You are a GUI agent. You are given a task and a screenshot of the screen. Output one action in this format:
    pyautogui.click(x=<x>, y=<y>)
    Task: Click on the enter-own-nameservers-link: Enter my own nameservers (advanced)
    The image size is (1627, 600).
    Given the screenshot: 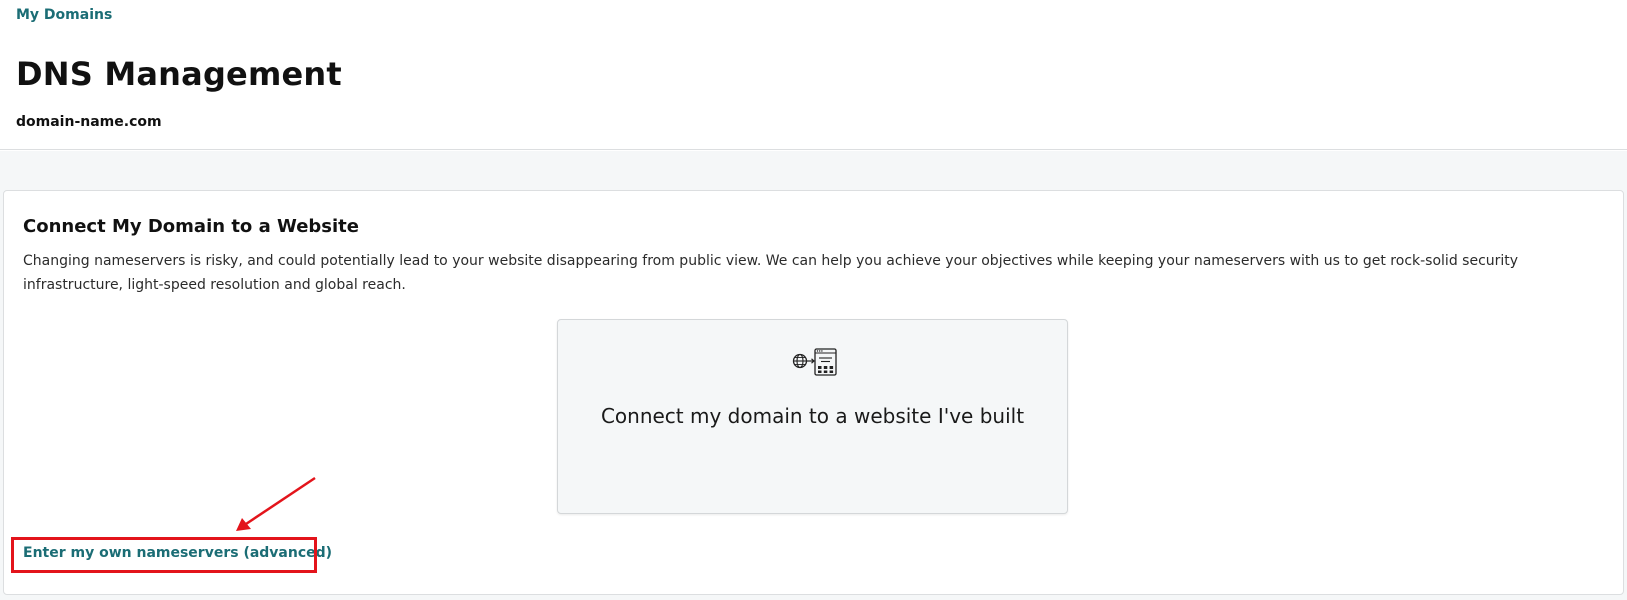 What is the action you would take?
    pyautogui.click(x=177, y=553)
    